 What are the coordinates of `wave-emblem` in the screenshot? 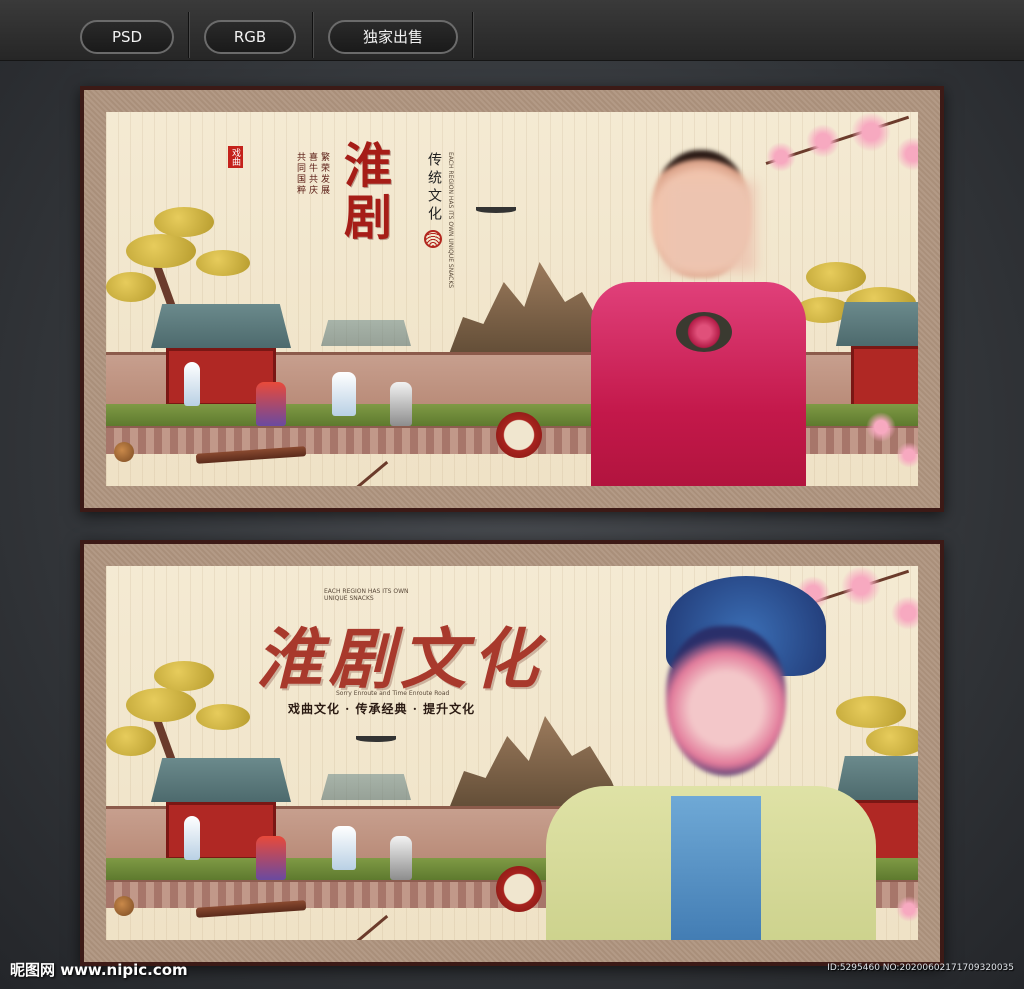 It's located at (433, 239).